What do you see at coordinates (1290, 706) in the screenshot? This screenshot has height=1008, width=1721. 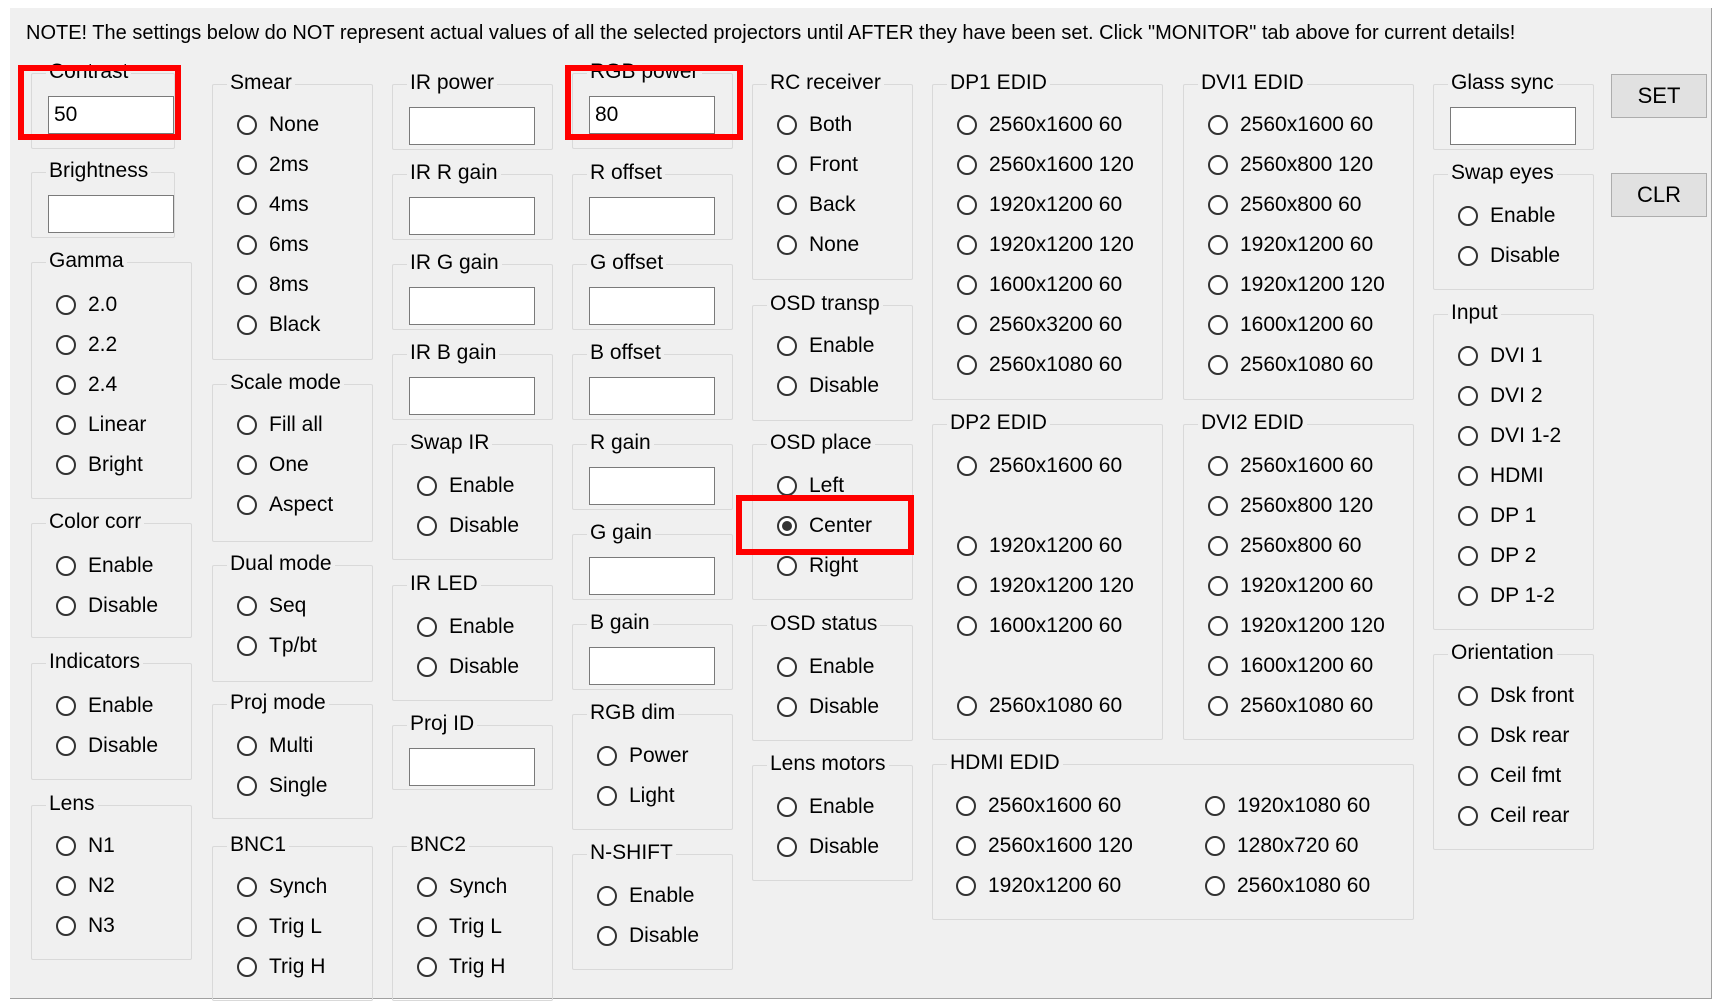 I see `dvi2-edid-option-2560x1080-60: 2560x1080 60` at bounding box center [1290, 706].